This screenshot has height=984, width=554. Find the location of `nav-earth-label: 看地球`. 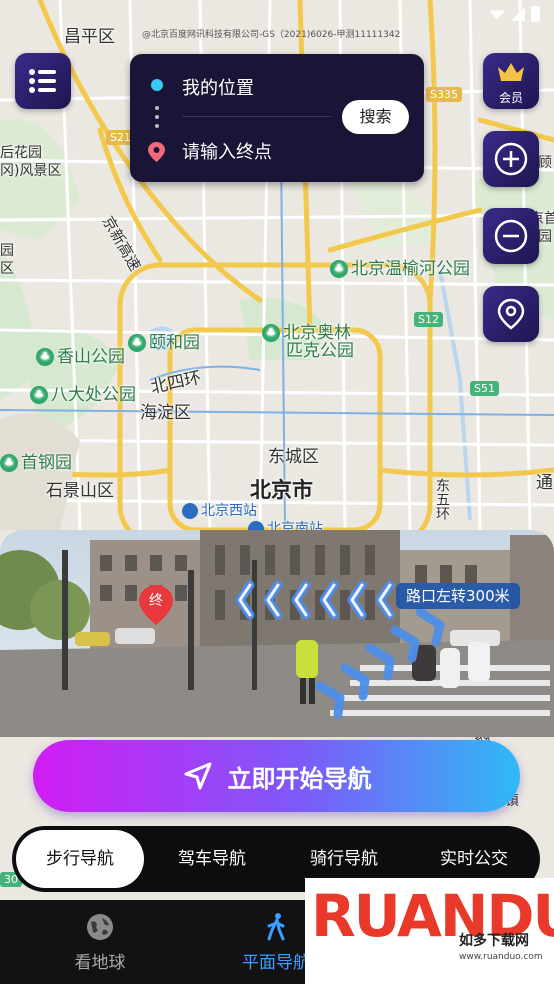

nav-earth-label: 看地球 is located at coordinates (100, 963).